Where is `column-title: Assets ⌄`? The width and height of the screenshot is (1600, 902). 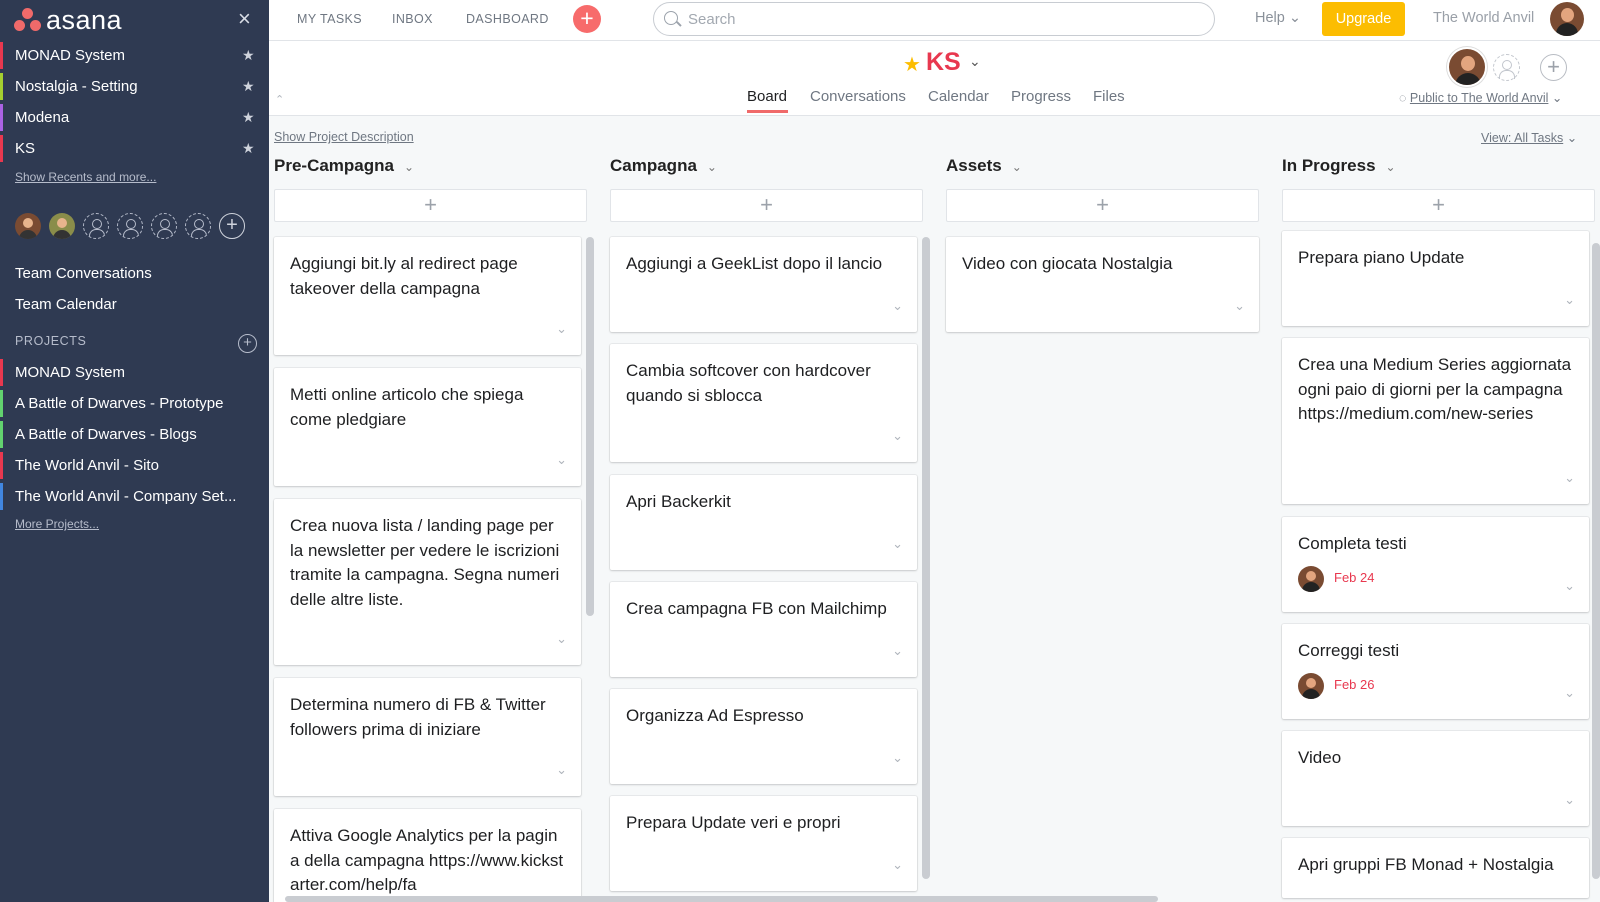 column-title: Assets ⌄ is located at coordinates (984, 166).